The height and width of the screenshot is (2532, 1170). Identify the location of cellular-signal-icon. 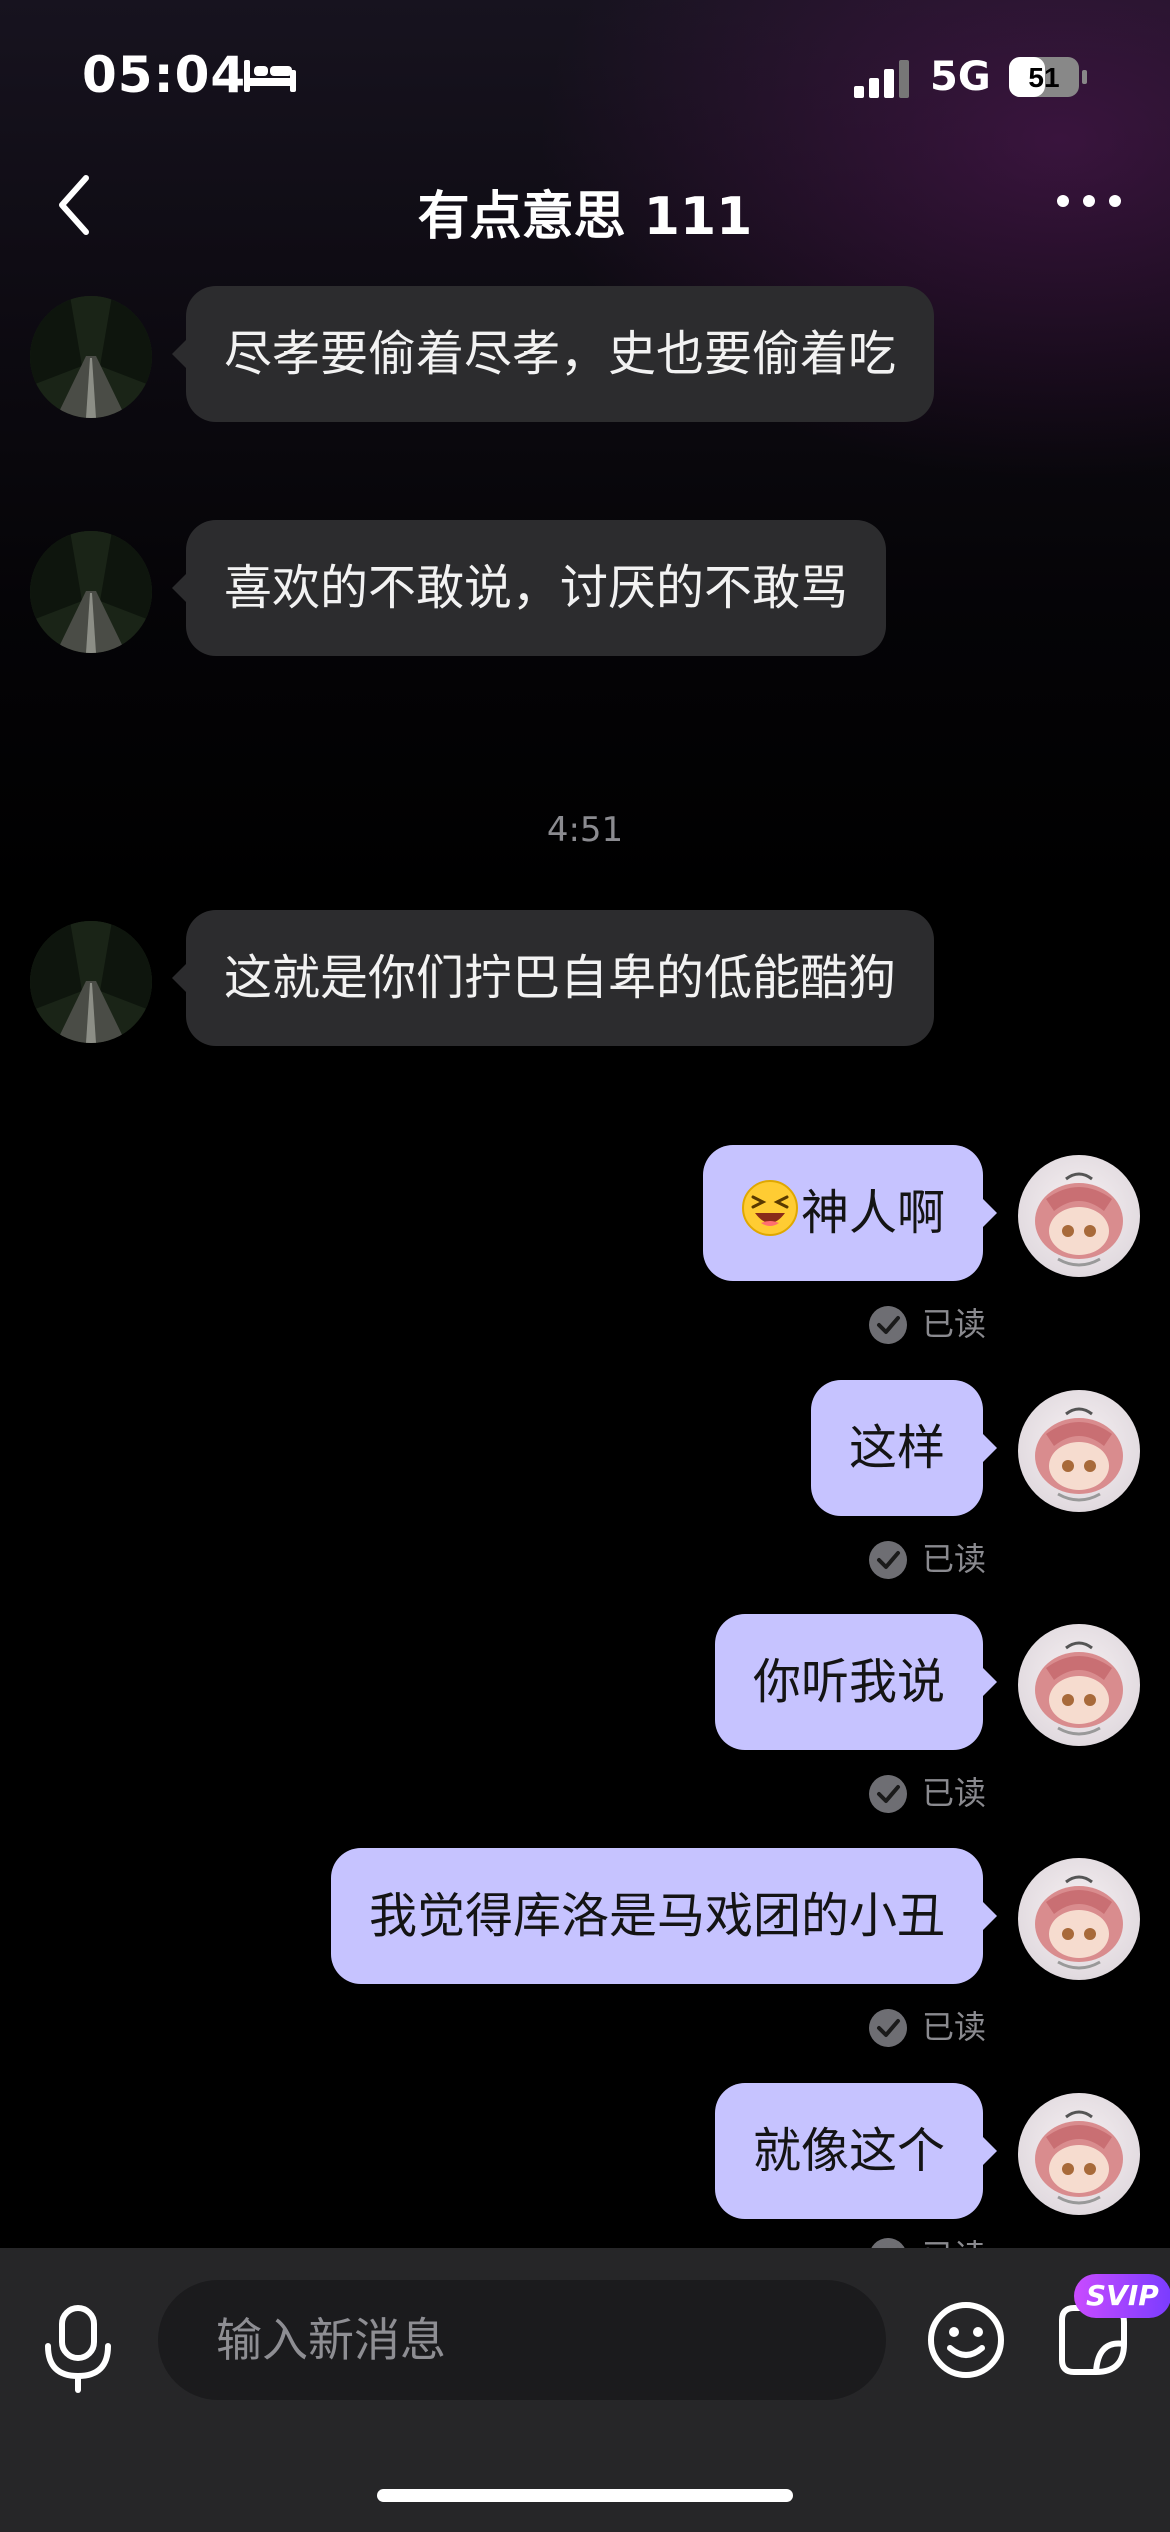
(881, 79).